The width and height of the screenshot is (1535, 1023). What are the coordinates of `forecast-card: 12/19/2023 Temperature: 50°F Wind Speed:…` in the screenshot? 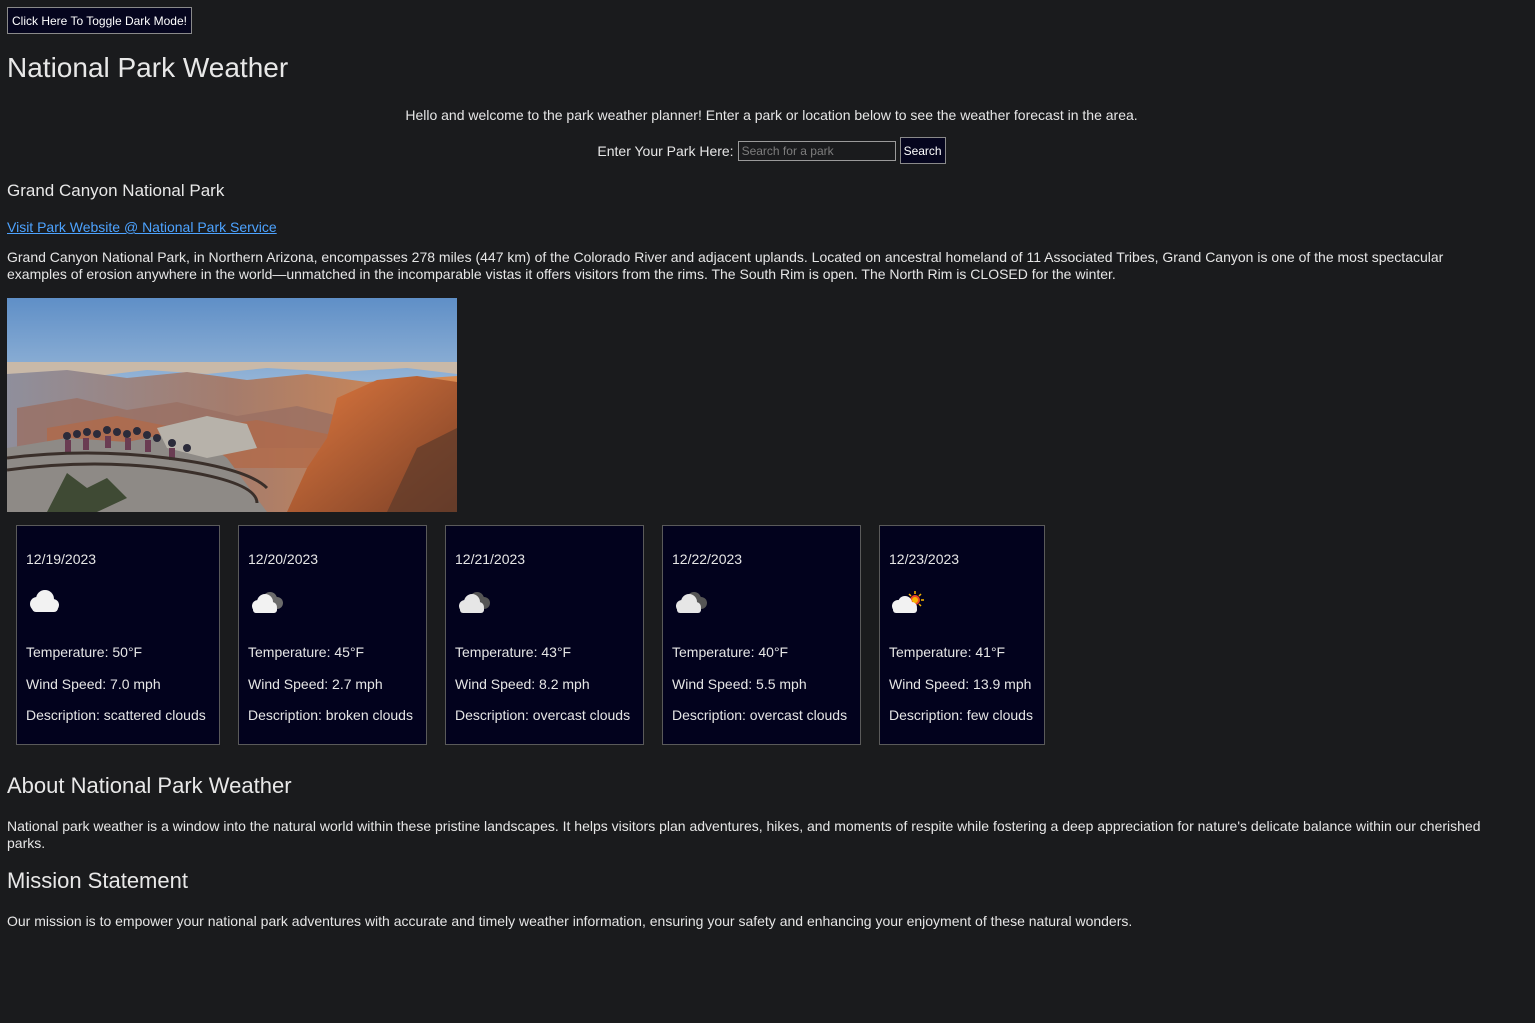 It's located at (118, 635).